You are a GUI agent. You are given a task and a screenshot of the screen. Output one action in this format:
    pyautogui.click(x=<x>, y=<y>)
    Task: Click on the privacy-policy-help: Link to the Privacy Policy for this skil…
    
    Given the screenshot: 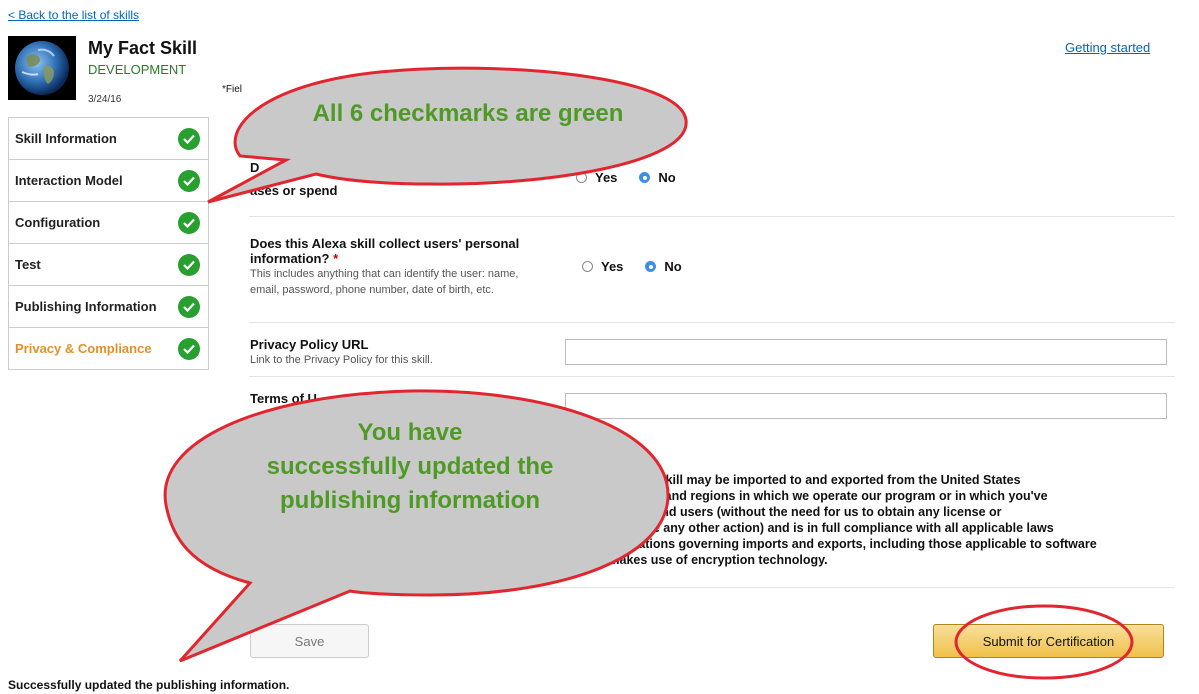 What is the action you would take?
    pyautogui.click(x=341, y=360)
    